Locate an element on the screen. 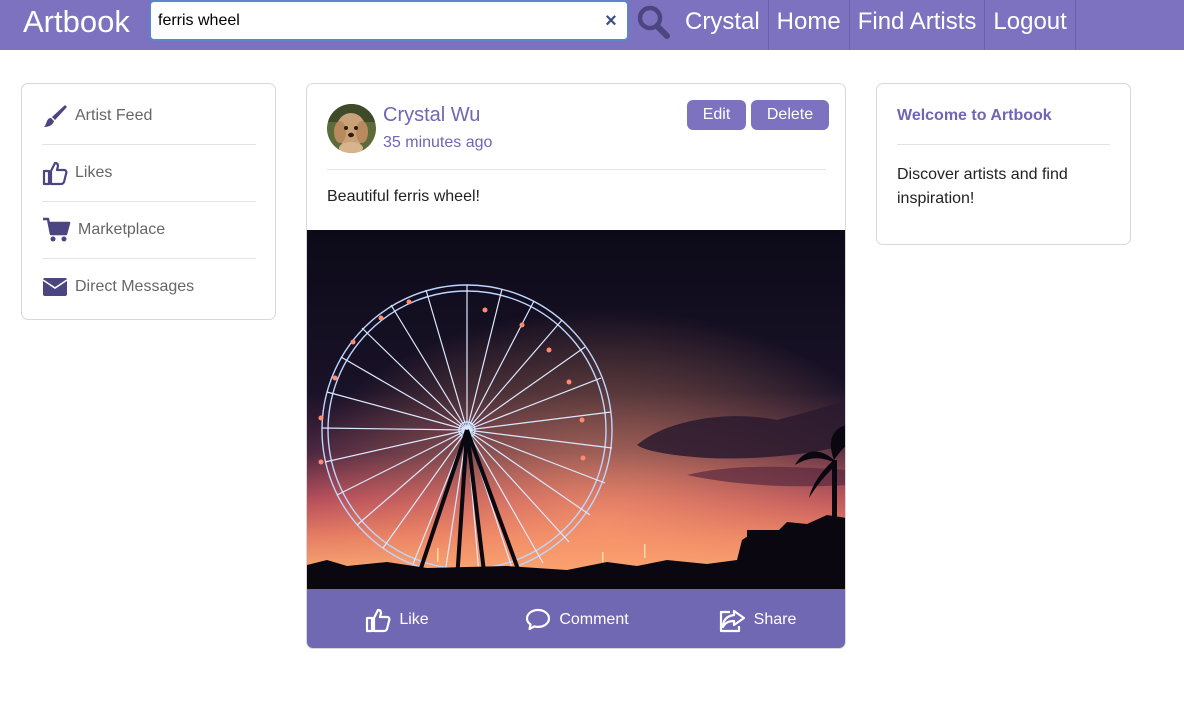 The image size is (1184, 723). search-icon is located at coordinates (653, 22).